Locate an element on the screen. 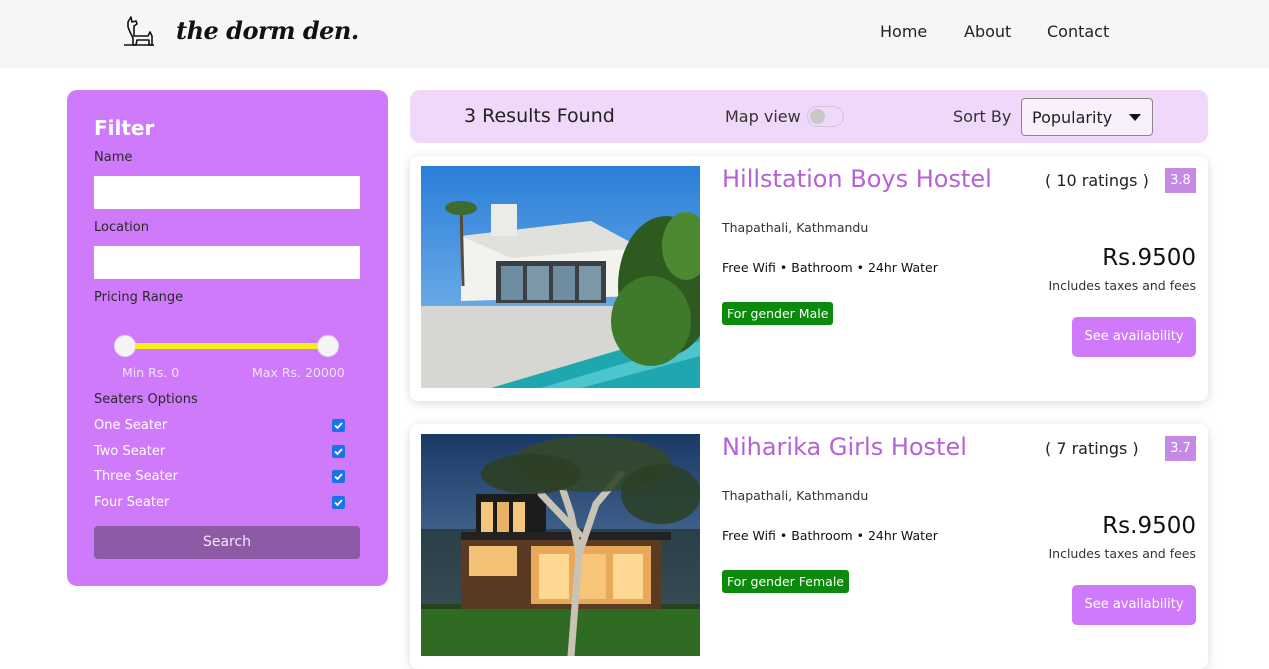  toggle-knob is located at coordinates (817, 116).